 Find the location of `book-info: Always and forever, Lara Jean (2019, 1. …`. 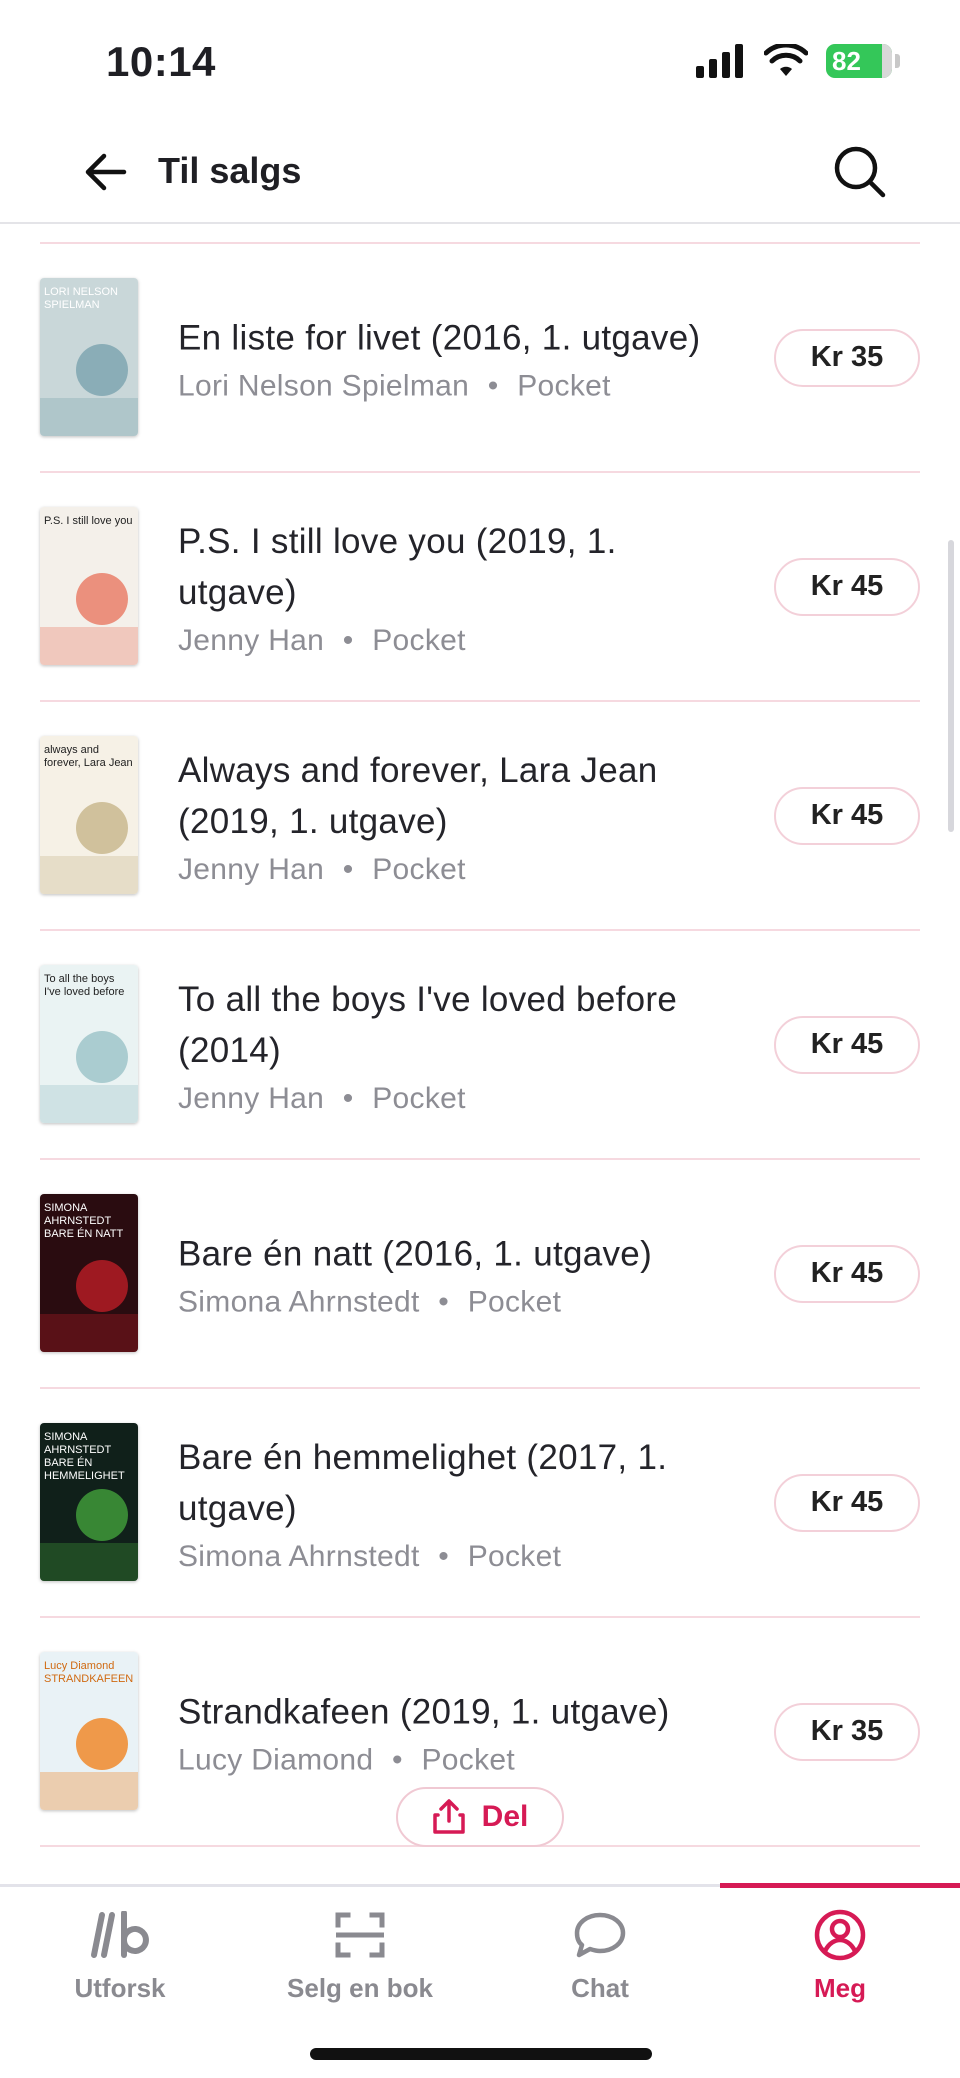

book-info: Always and forever, Lara Jean (2019, 1. … is located at coordinates (458, 816).